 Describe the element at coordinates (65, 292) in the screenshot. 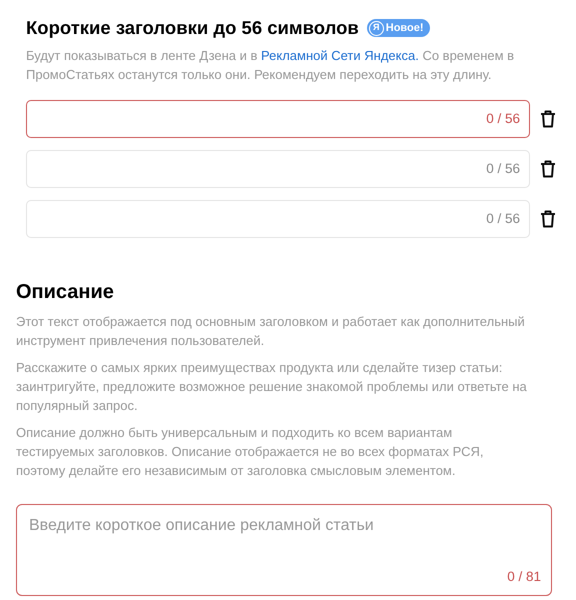

I see `section-title: Описание` at that location.